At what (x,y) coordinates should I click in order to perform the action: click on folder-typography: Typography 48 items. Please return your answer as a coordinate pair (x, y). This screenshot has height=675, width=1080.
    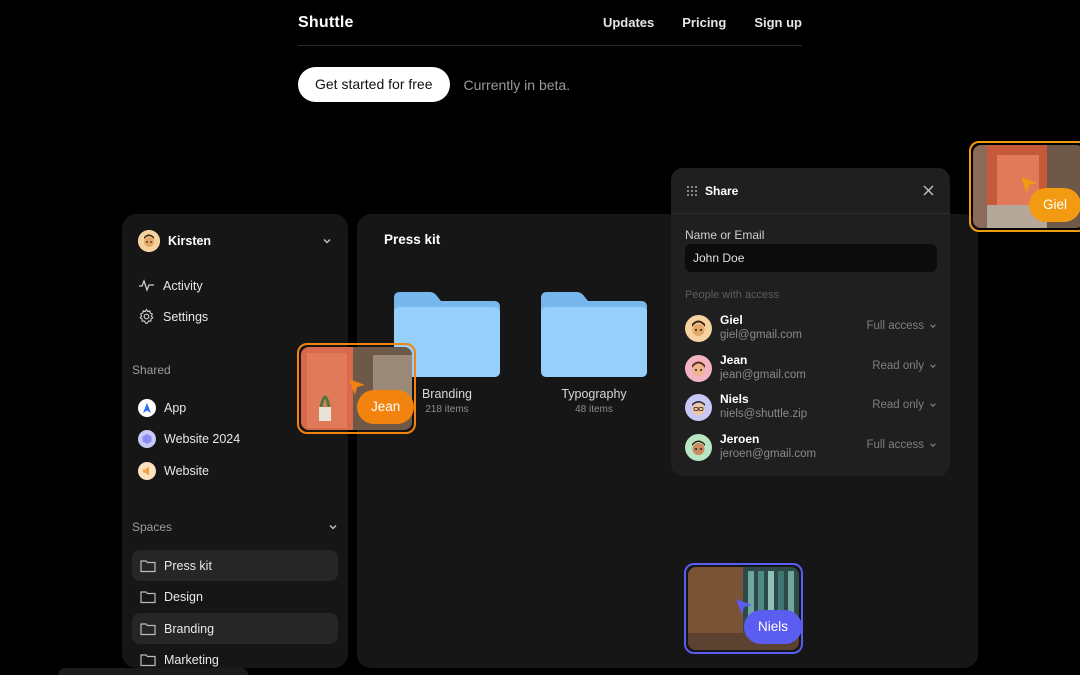
    Looking at the image, I should click on (594, 353).